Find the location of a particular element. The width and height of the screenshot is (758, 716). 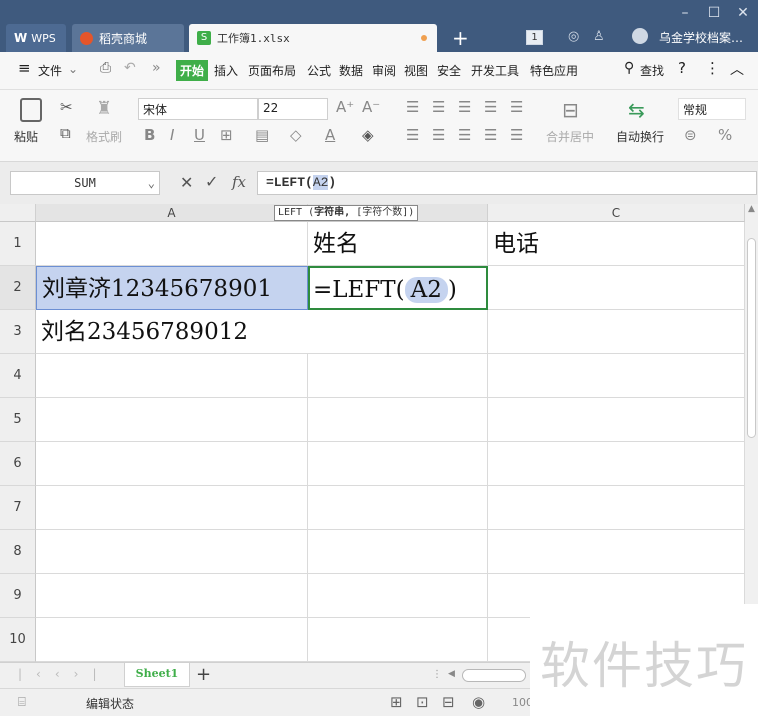

cell-a1 is located at coordinates (172, 244).